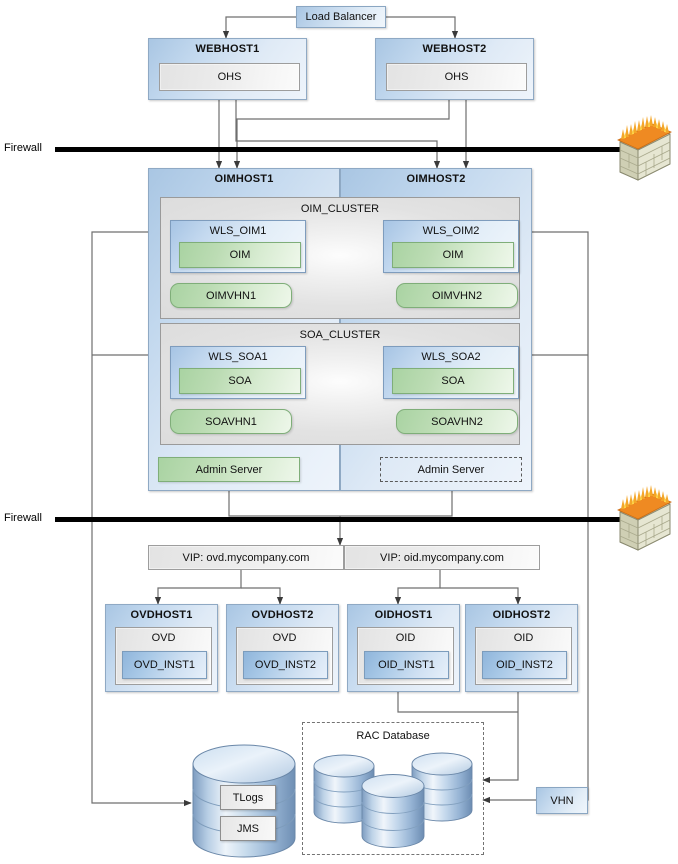 This screenshot has width=678, height=864. I want to click on ovdhost2-instance-label: OVD_INST2, so click(285, 665).